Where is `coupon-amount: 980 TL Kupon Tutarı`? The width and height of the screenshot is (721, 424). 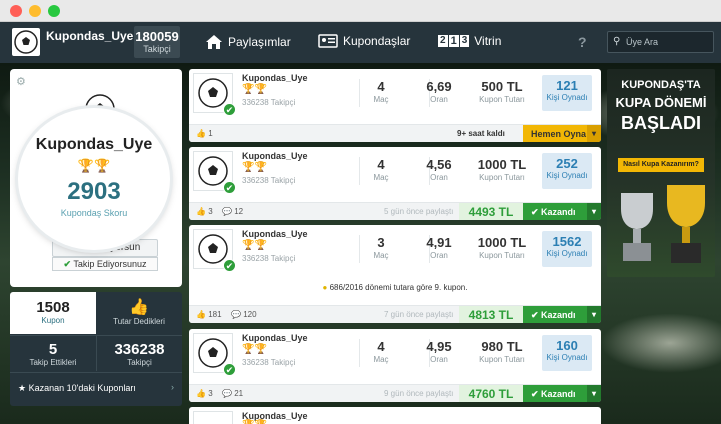
coupon-amount: 980 TL Kupon Tutarı is located at coordinates (502, 351).